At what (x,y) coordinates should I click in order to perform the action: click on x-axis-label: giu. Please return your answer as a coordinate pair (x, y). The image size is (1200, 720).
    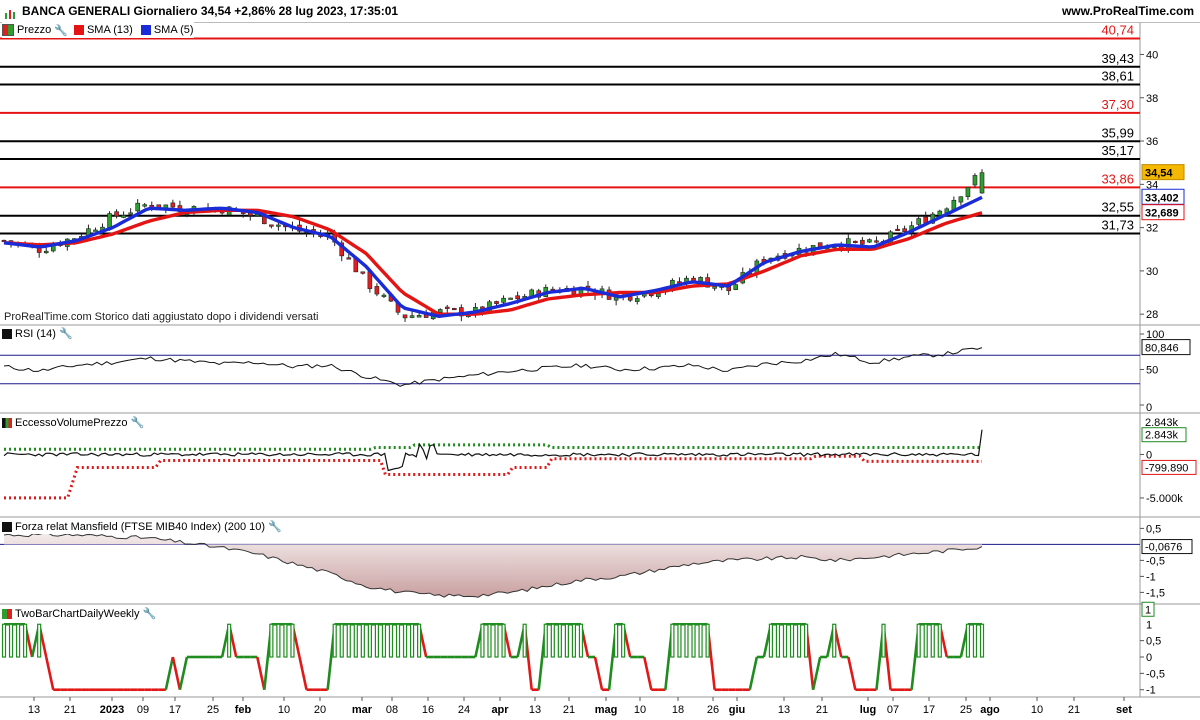
    Looking at the image, I should click on (737, 710).